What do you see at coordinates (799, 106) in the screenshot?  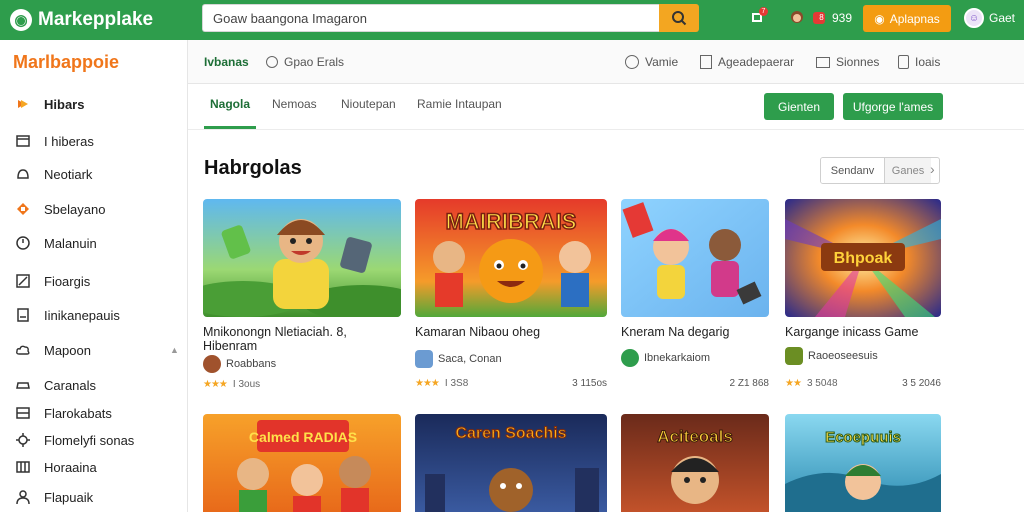 I see `gienten-button: Gienten` at bounding box center [799, 106].